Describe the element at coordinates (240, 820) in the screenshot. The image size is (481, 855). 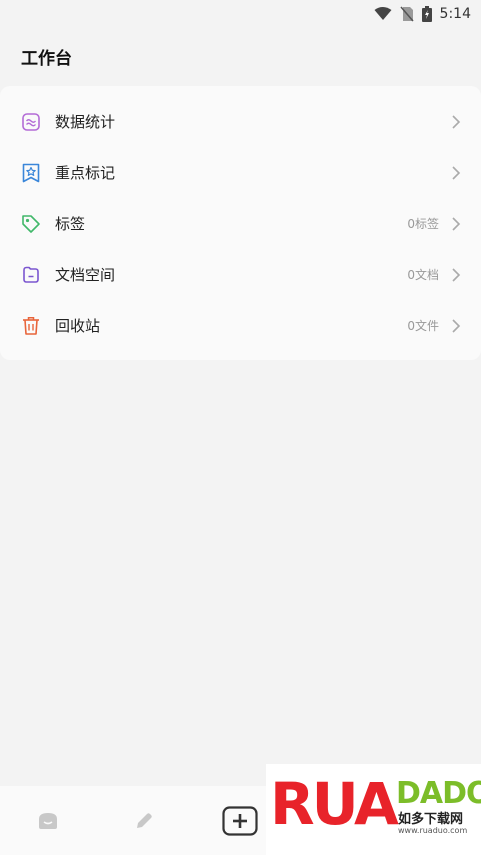
I see `add-icon` at that location.